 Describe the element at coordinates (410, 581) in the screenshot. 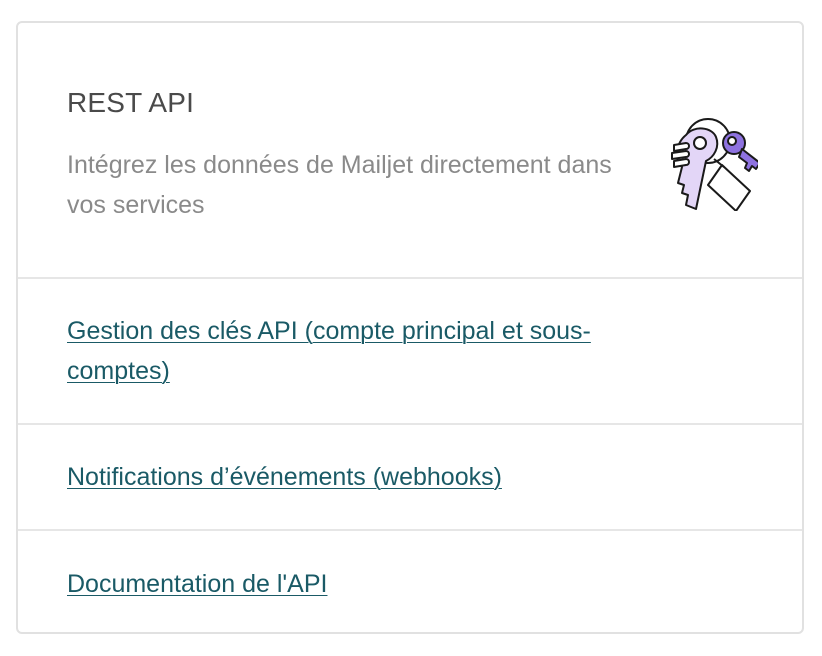

I see `link-row-documentation: Documentation de l'API` at that location.